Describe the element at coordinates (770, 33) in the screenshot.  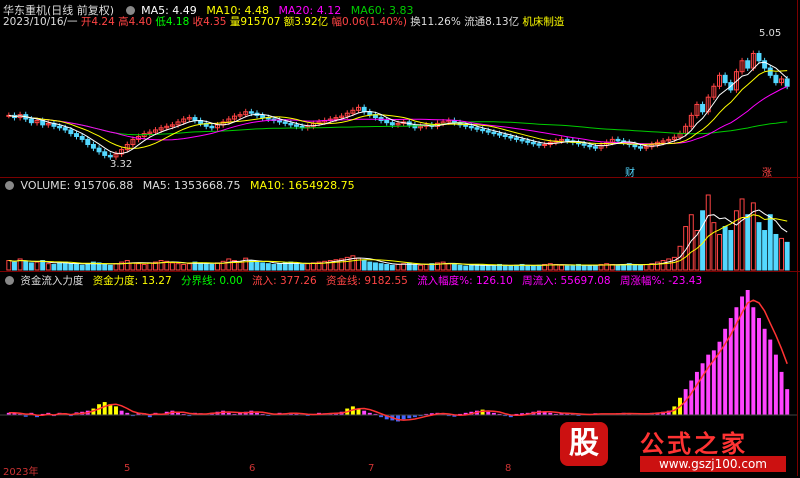
I see `high-price-annotation: 5.05` at that location.